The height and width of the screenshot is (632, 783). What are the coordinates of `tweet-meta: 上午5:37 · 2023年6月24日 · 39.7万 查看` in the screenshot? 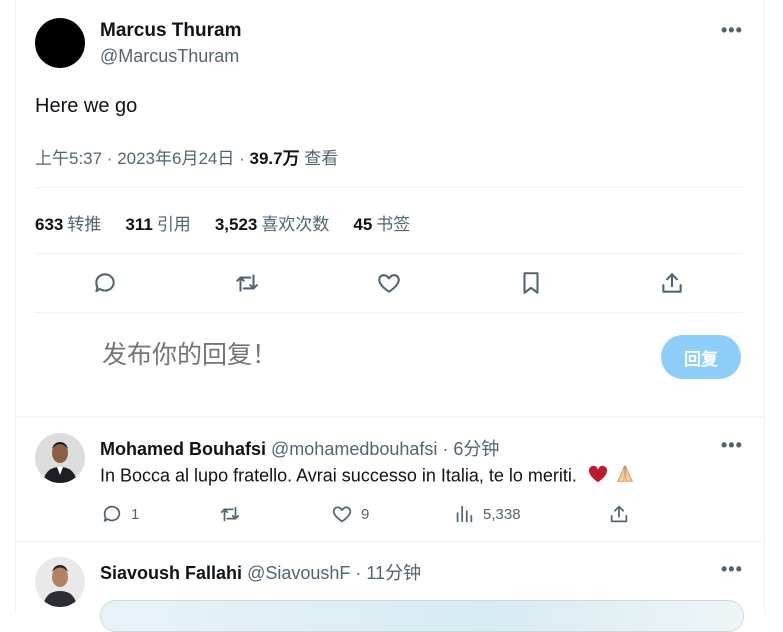 It's located at (186, 156).